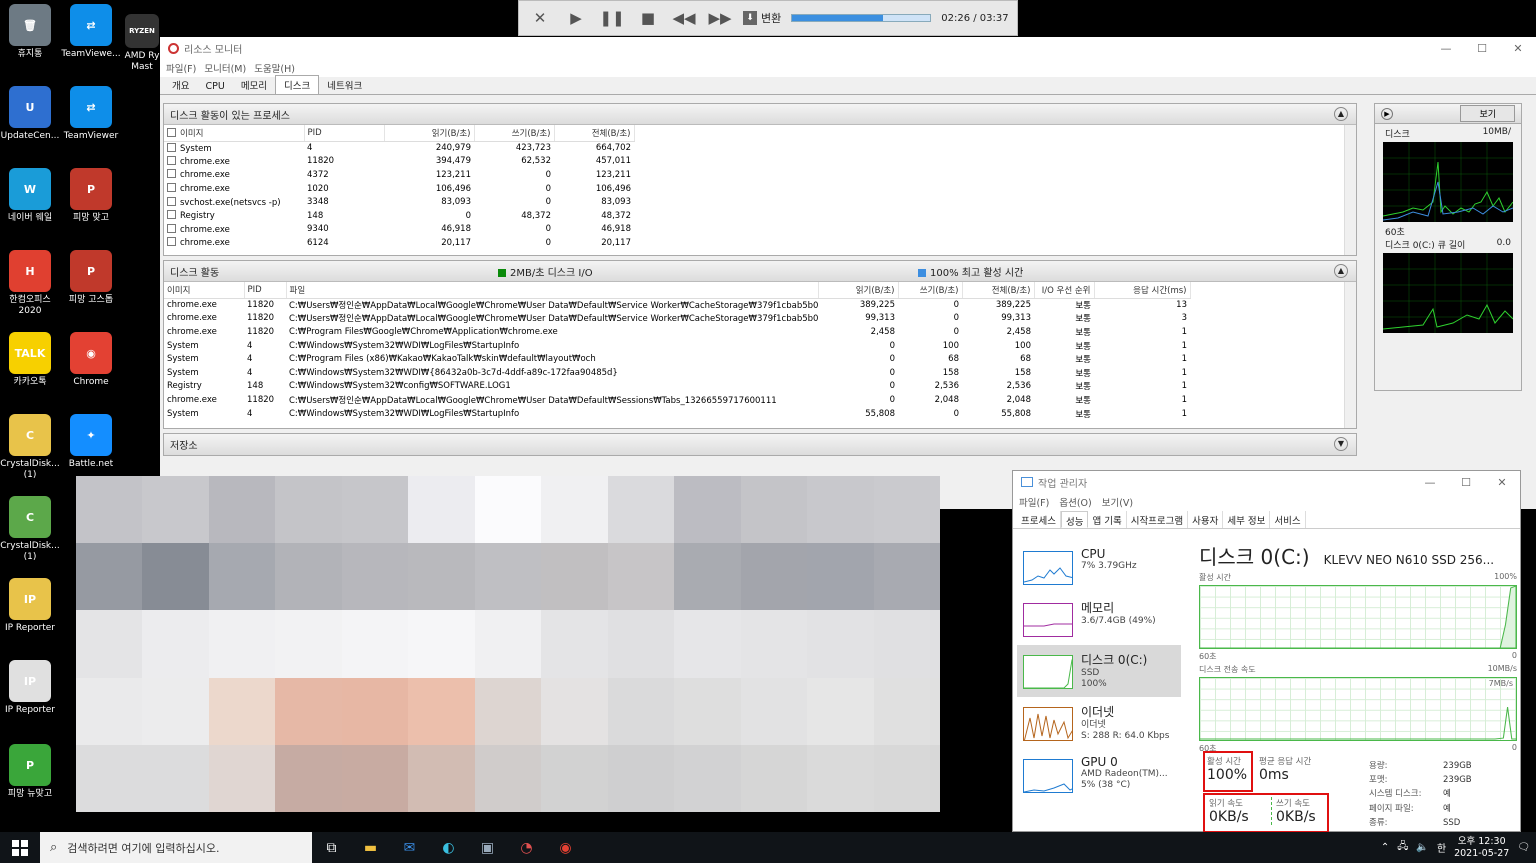  What do you see at coordinates (409, 847) in the screenshot?
I see `mail-icon: ✉` at bounding box center [409, 847].